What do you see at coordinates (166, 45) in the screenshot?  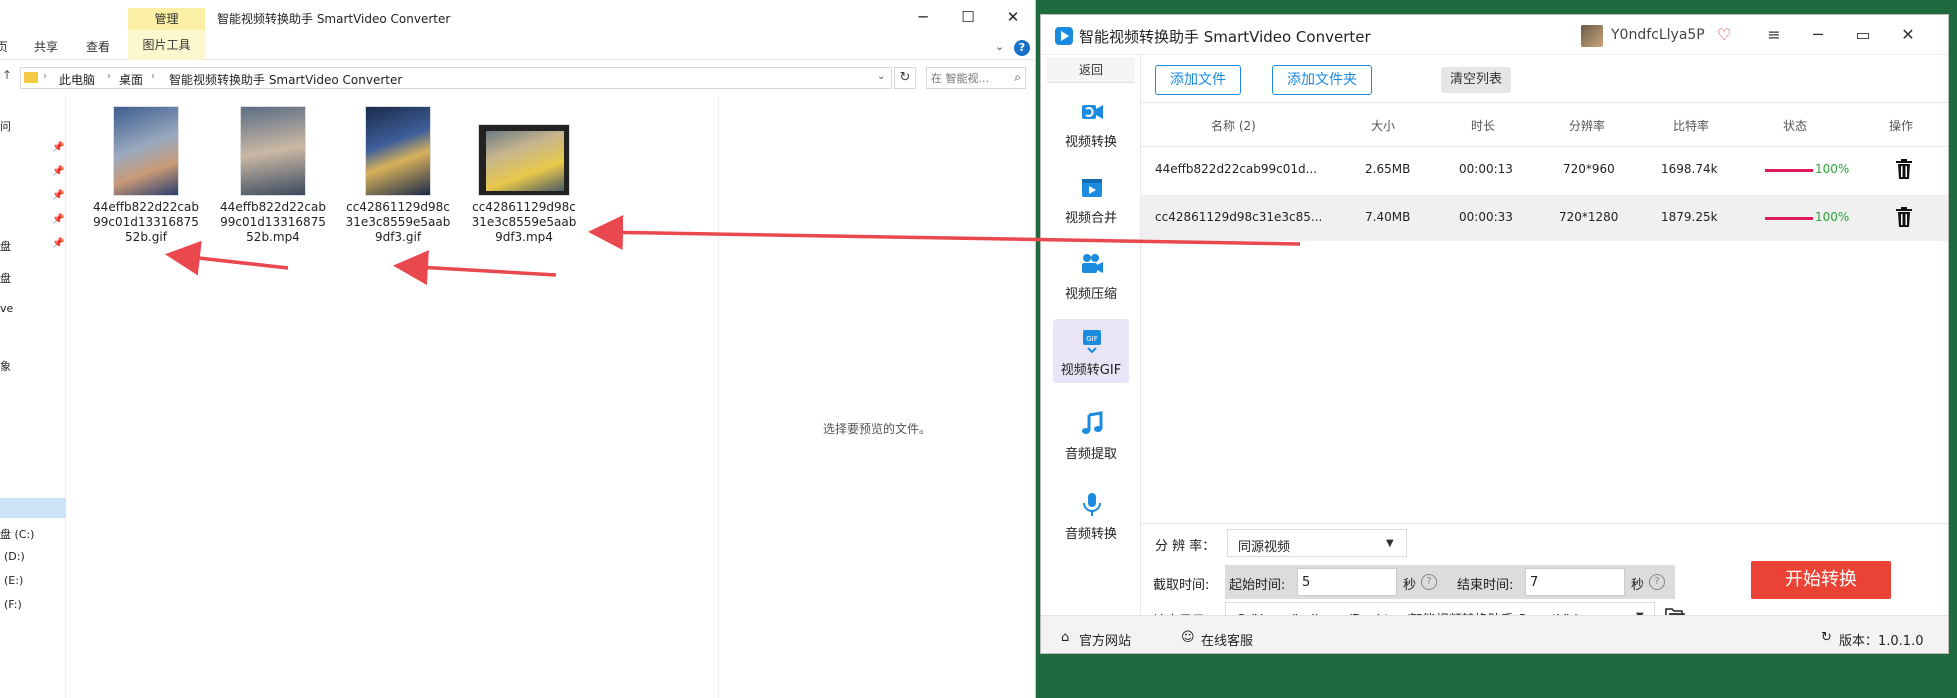 I see `ribbon-tab-picture-tools: 图片工具` at bounding box center [166, 45].